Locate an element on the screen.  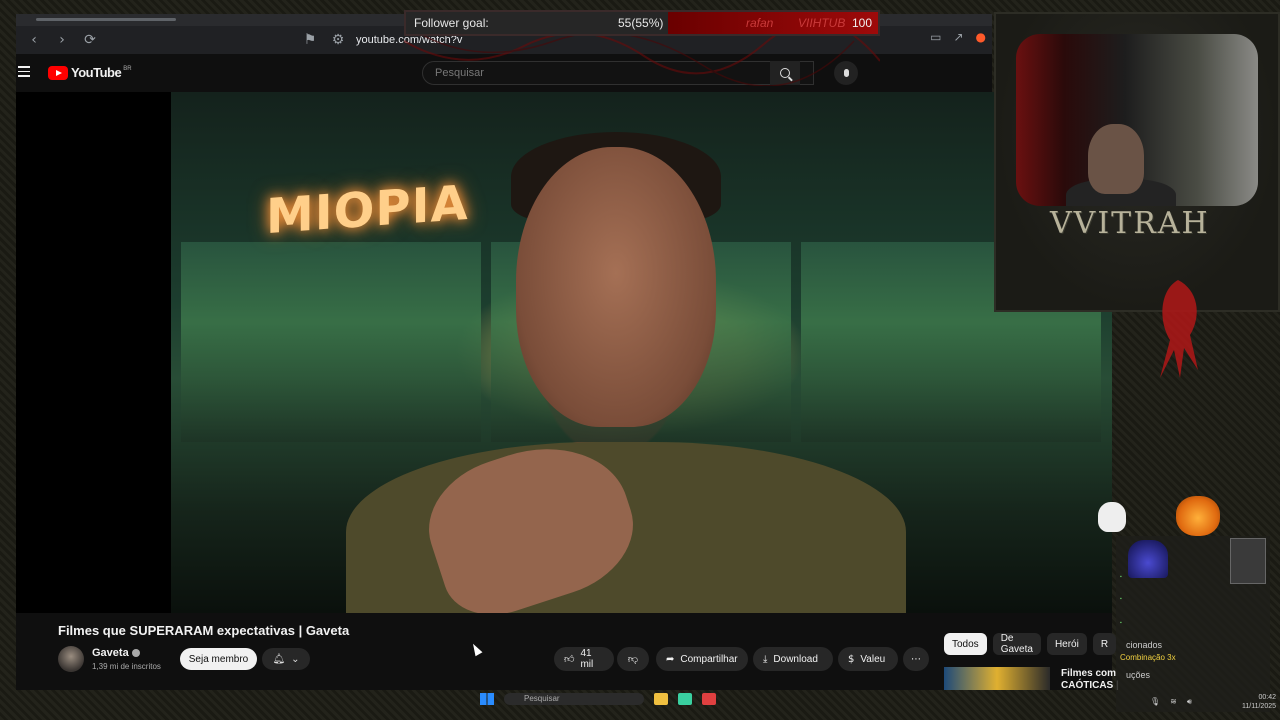
notifications-button: 🔔︎ ⌄ is located at coordinates (286, 659).